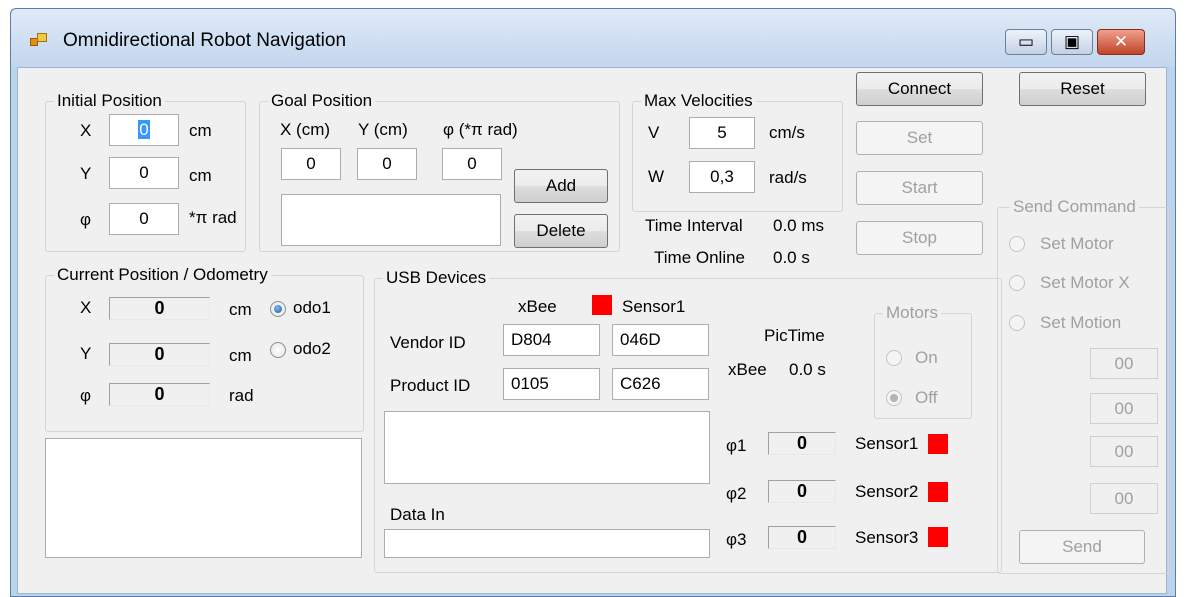 The image size is (1189, 597). Describe the element at coordinates (1124, 498) in the screenshot. I see `command-field-4: 00` at that location.